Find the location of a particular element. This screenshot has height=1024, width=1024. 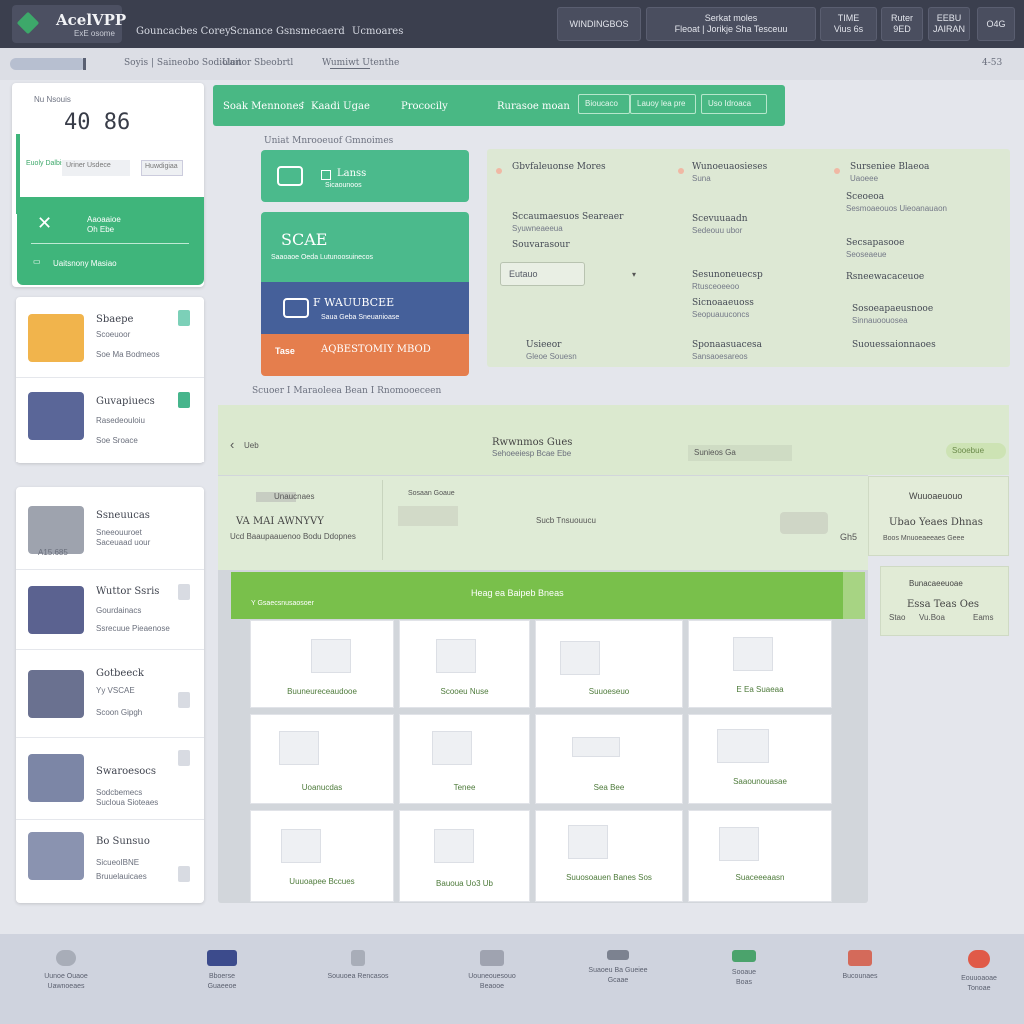

info-heading: Scevuuaadn is located at coordinates (720, 219).